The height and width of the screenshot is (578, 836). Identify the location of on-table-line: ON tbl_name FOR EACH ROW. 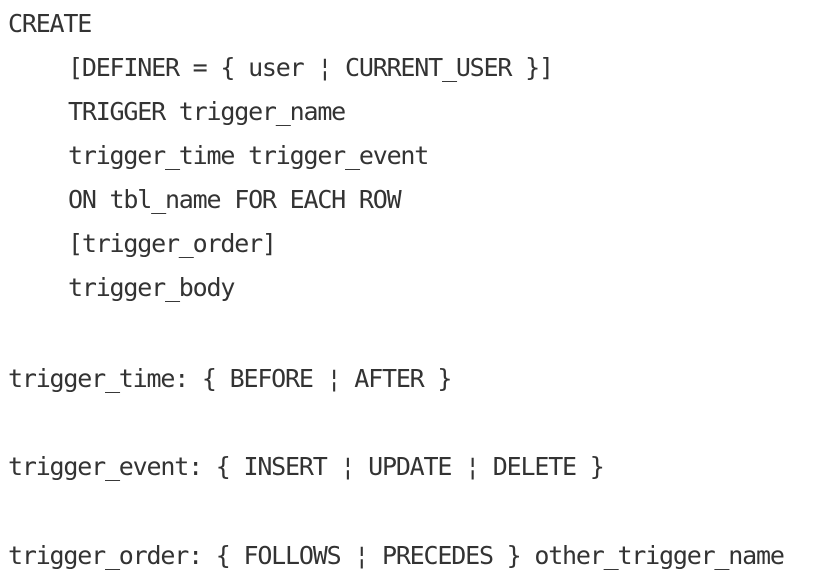
(235, 199).